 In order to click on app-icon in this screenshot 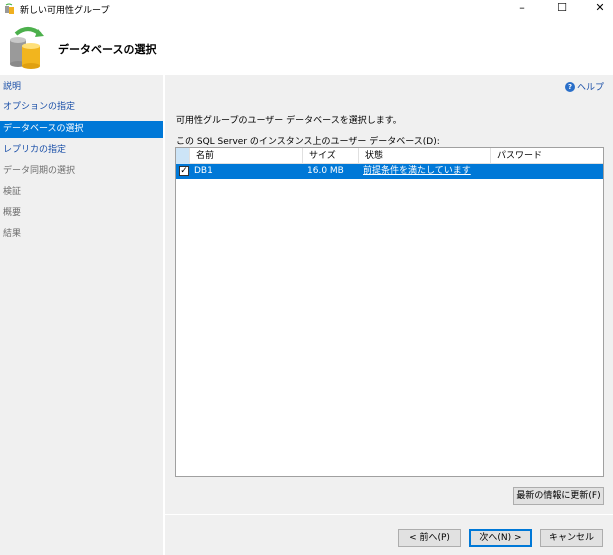, I will do `click(9, 8)`.